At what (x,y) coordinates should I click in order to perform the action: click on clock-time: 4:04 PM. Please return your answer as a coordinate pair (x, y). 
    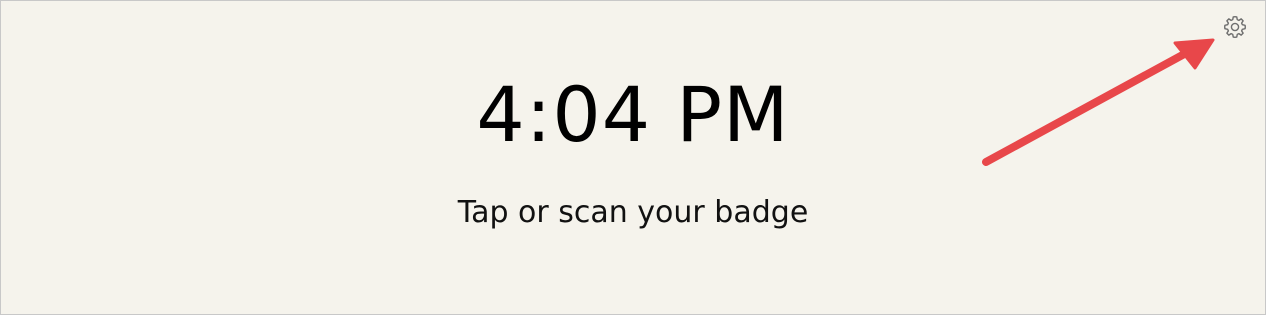
    Looking at the image, I should click on (633, 114).